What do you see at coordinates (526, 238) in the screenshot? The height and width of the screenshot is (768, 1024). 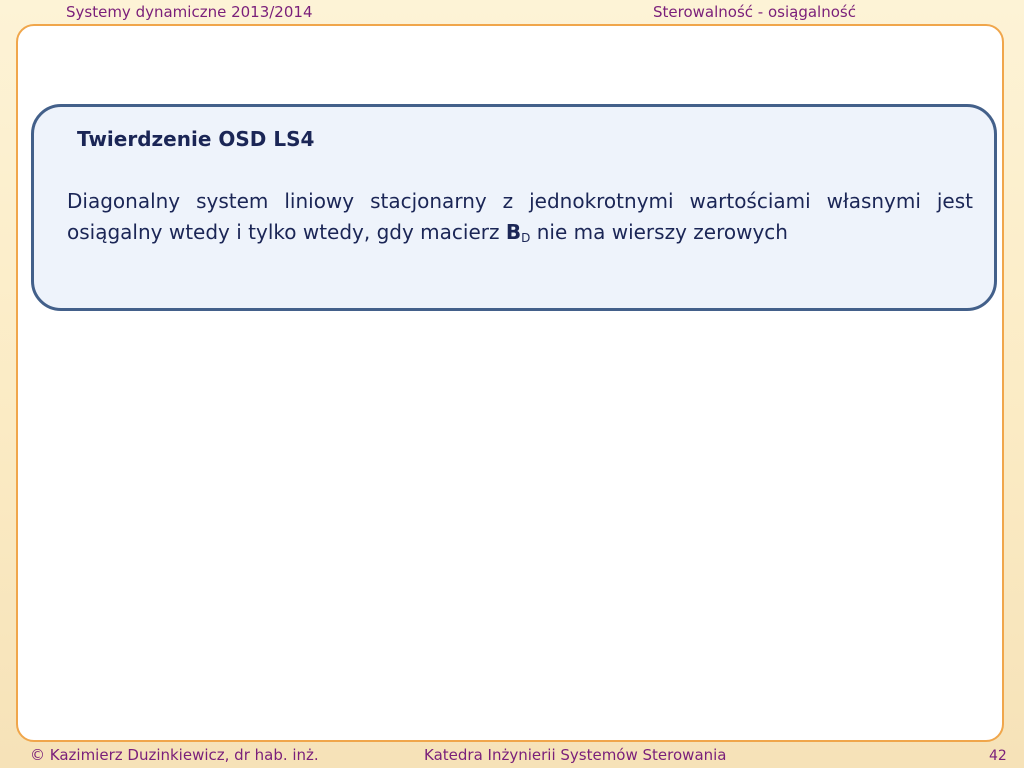 I see `matrix-subscript: D` at bounding box center [526, 238].